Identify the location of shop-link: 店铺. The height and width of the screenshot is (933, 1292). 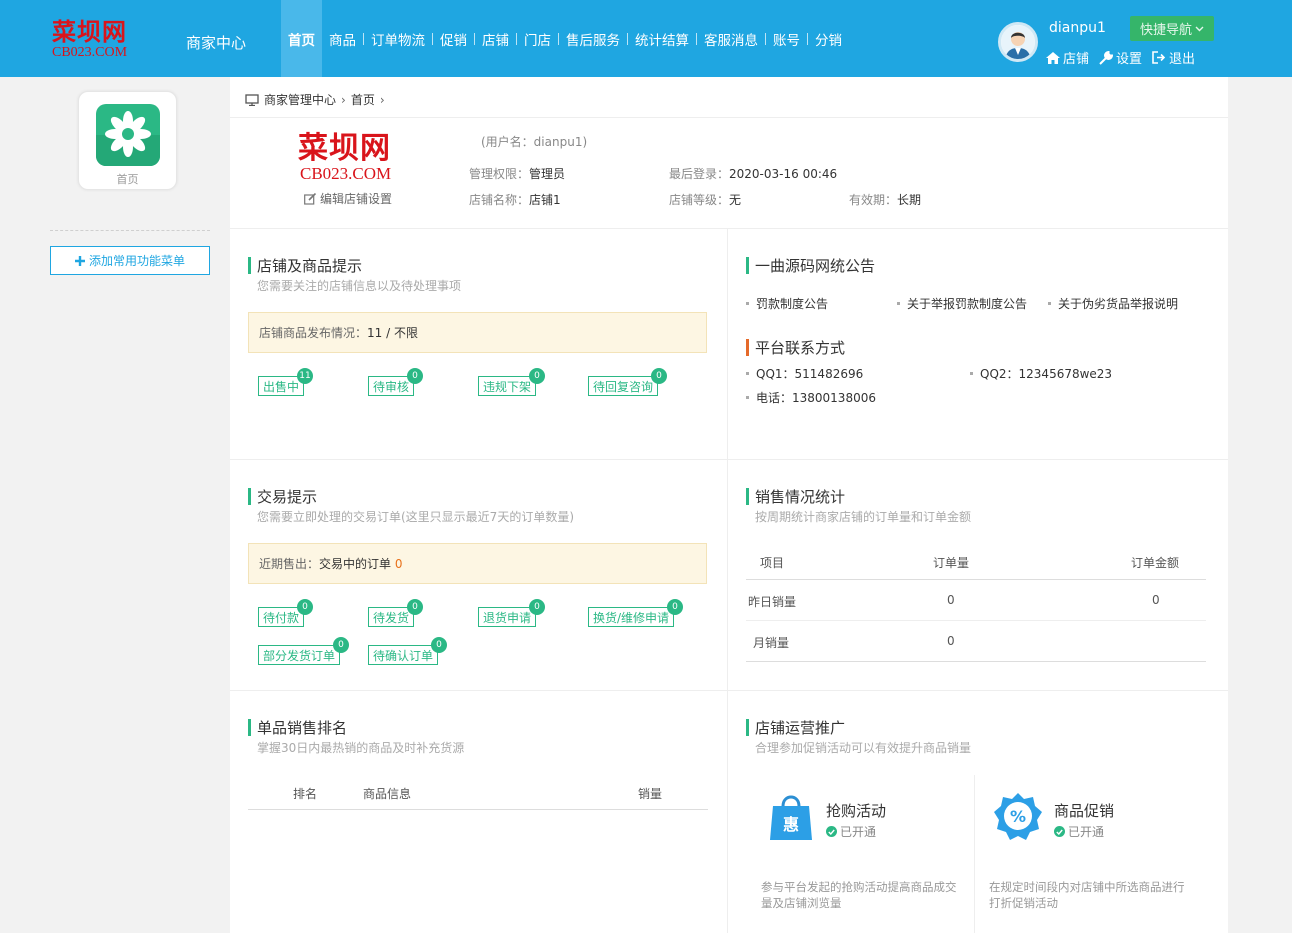
(1067, 57).